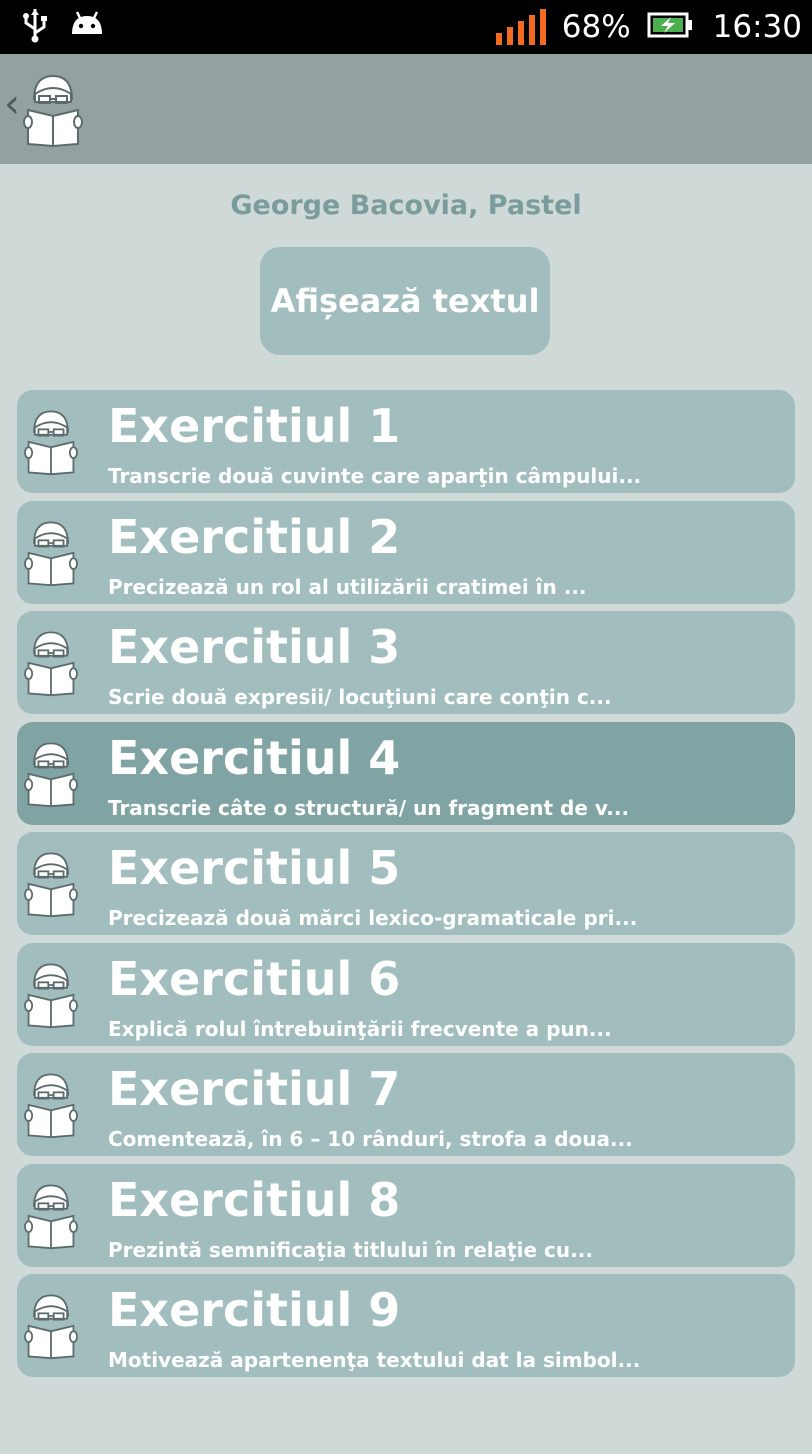 This screenshot has width=812, height=1454. What do you see at coordinates (254, 536) in the screenshot?
I see `exercise-title: Exercitiul 2` at bounding box center [254, 536].